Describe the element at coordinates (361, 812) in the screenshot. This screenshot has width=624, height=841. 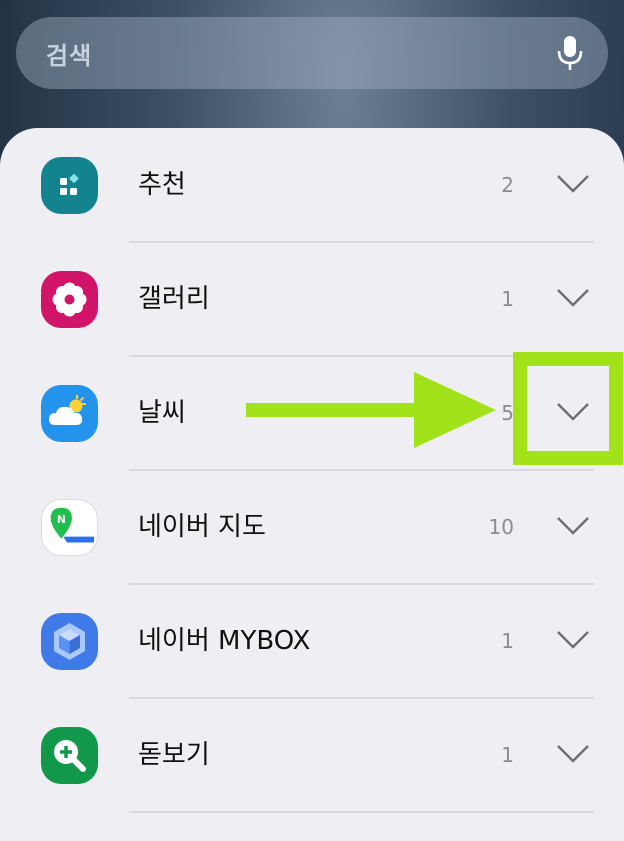
I see `divider` at that location.